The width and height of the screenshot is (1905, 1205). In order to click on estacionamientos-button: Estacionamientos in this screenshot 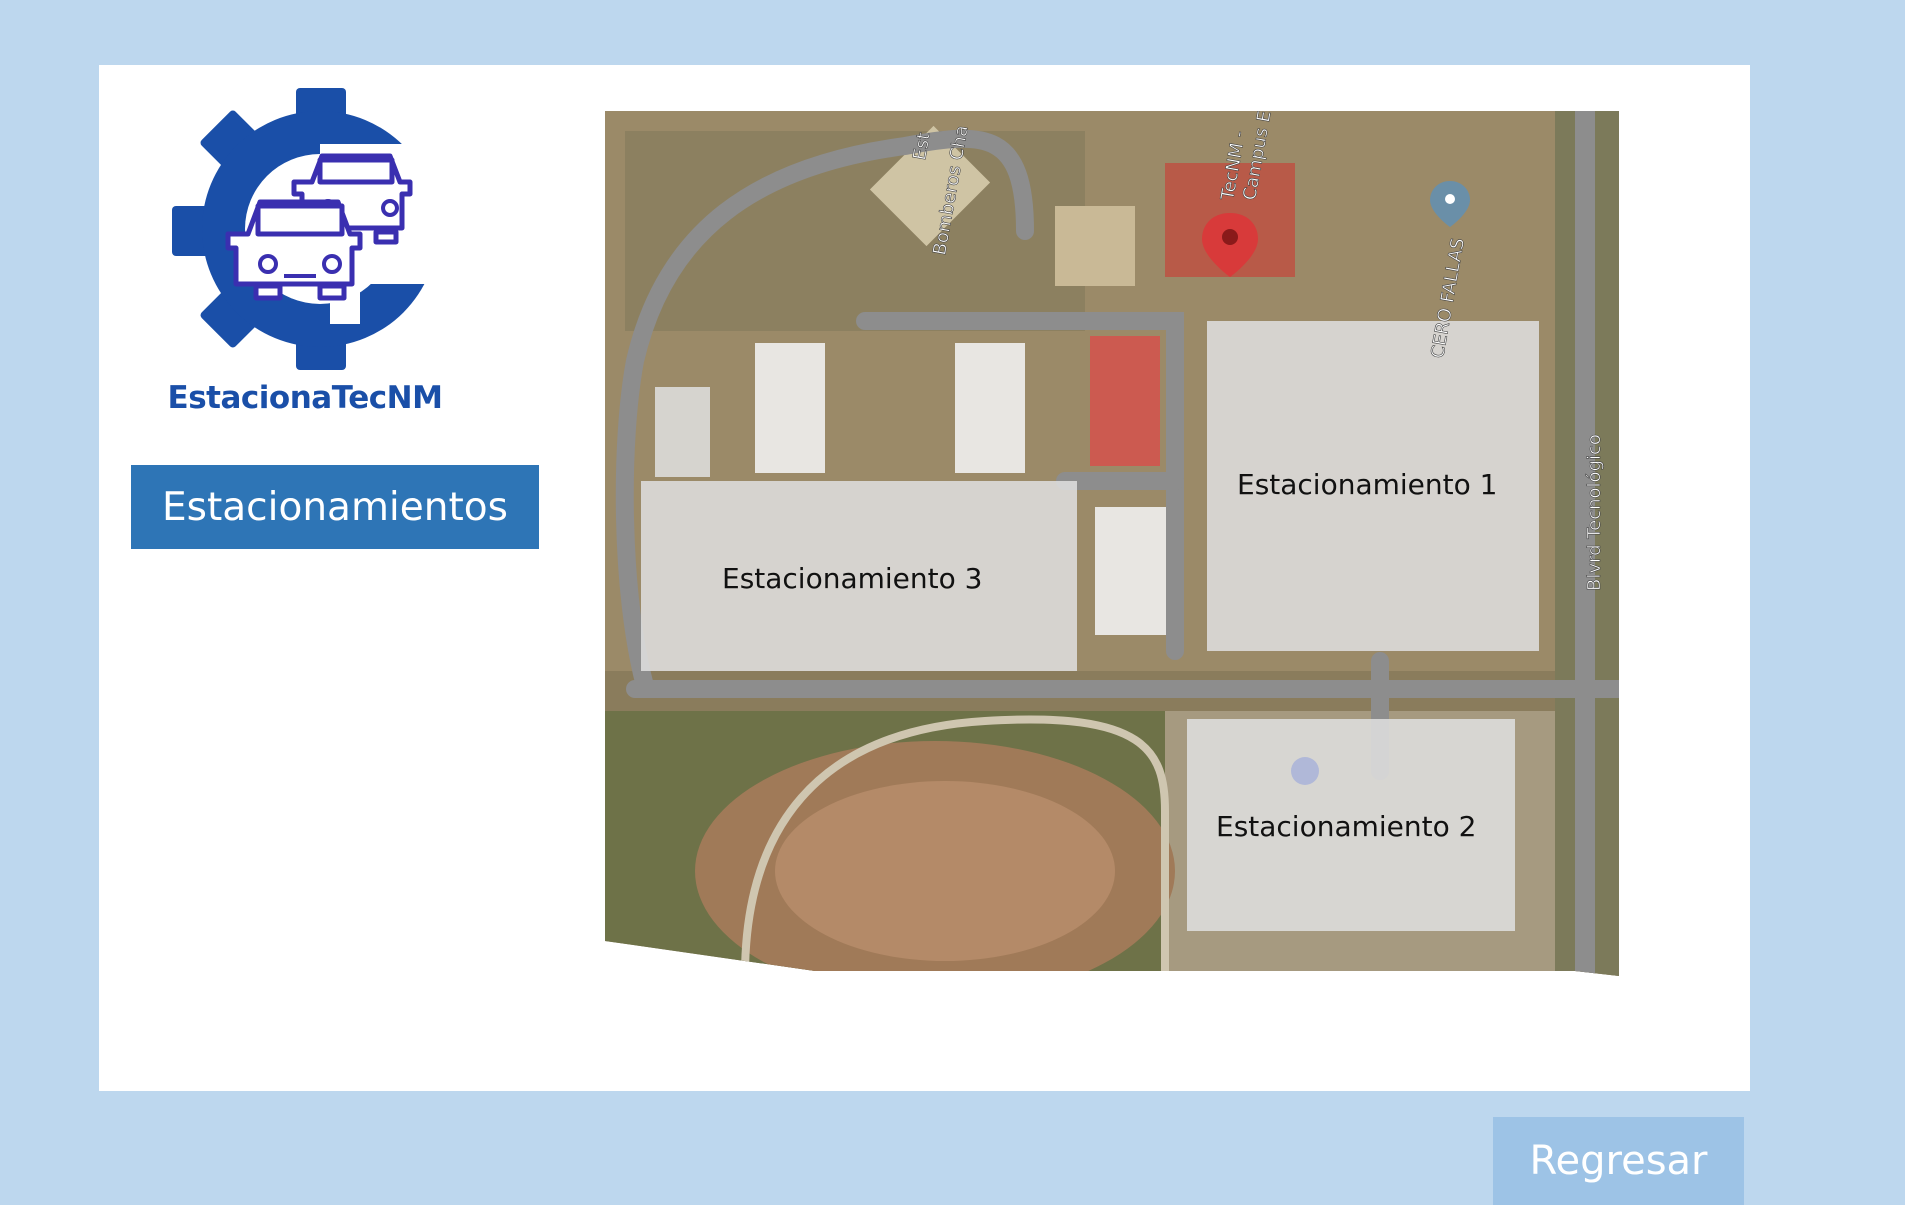, I will do `click(335, 507)`.